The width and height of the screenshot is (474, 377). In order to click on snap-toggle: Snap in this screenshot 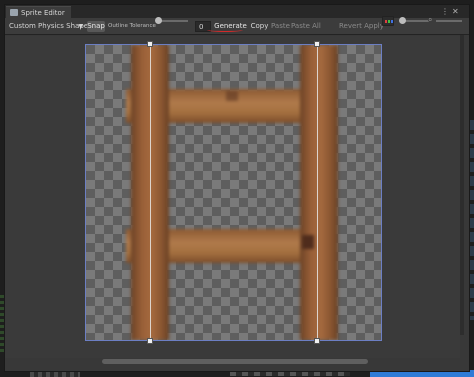, I will do `click(96, 26)`.